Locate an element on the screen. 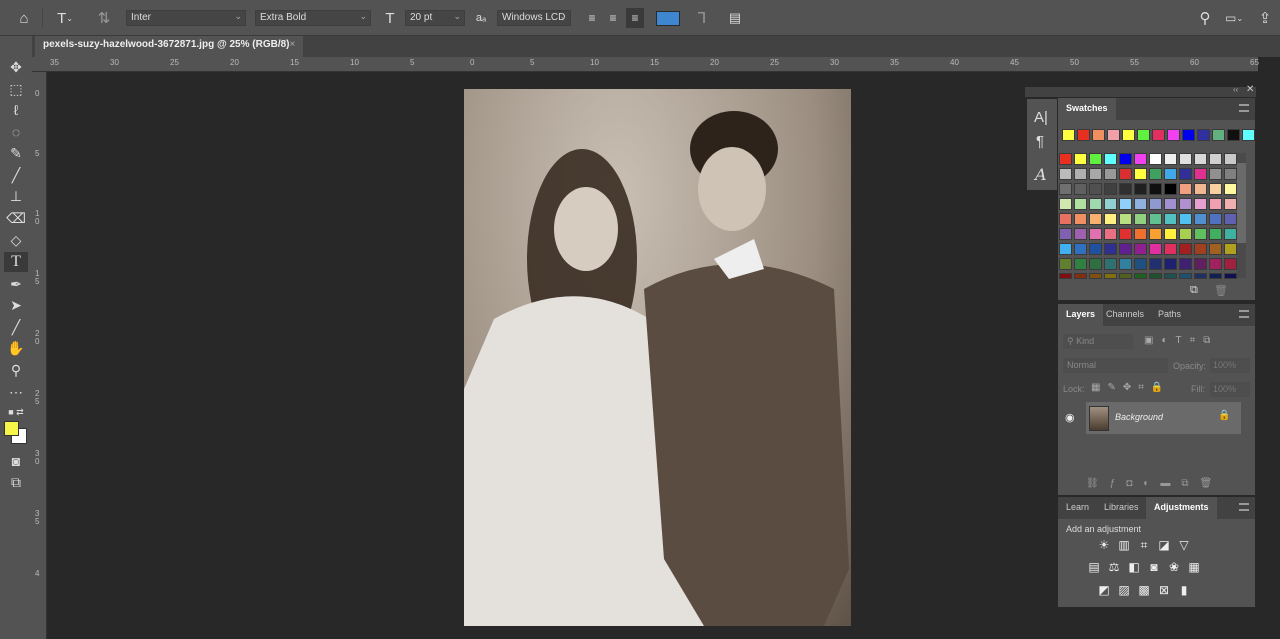  glyphs-panel-icon: A is located at coordinates (1041, 174).